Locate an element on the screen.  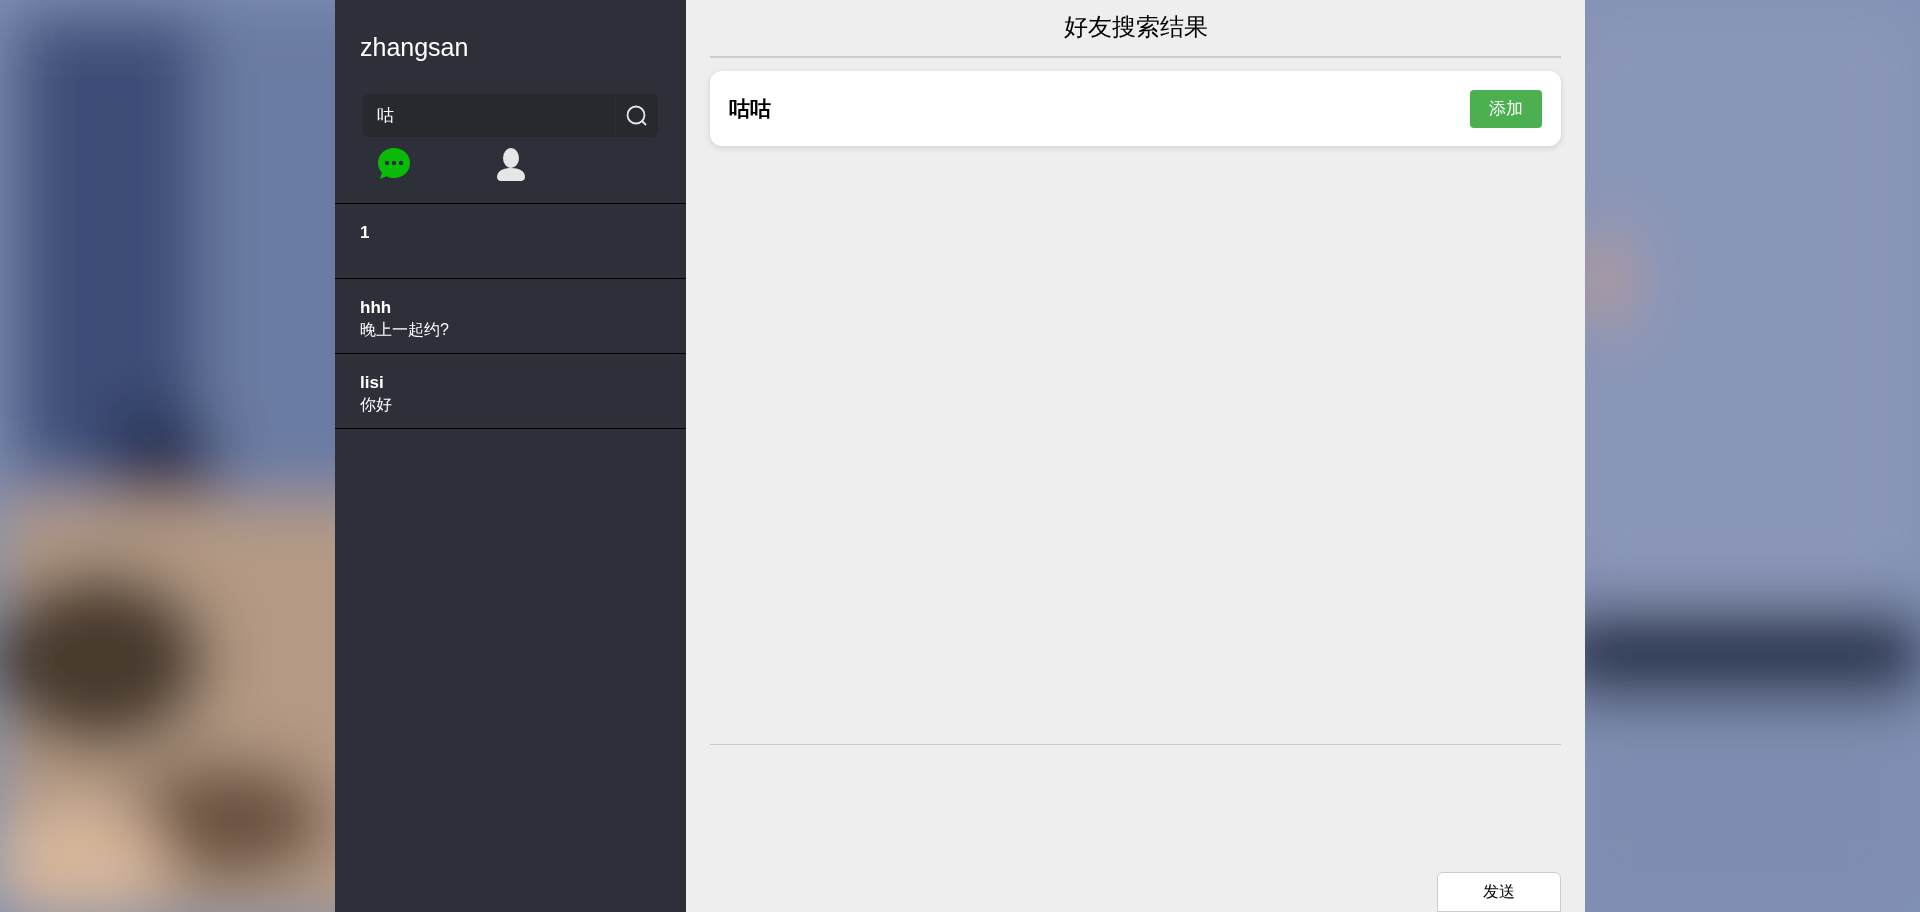
username: zhangsan is located at coordinates (414, 47).